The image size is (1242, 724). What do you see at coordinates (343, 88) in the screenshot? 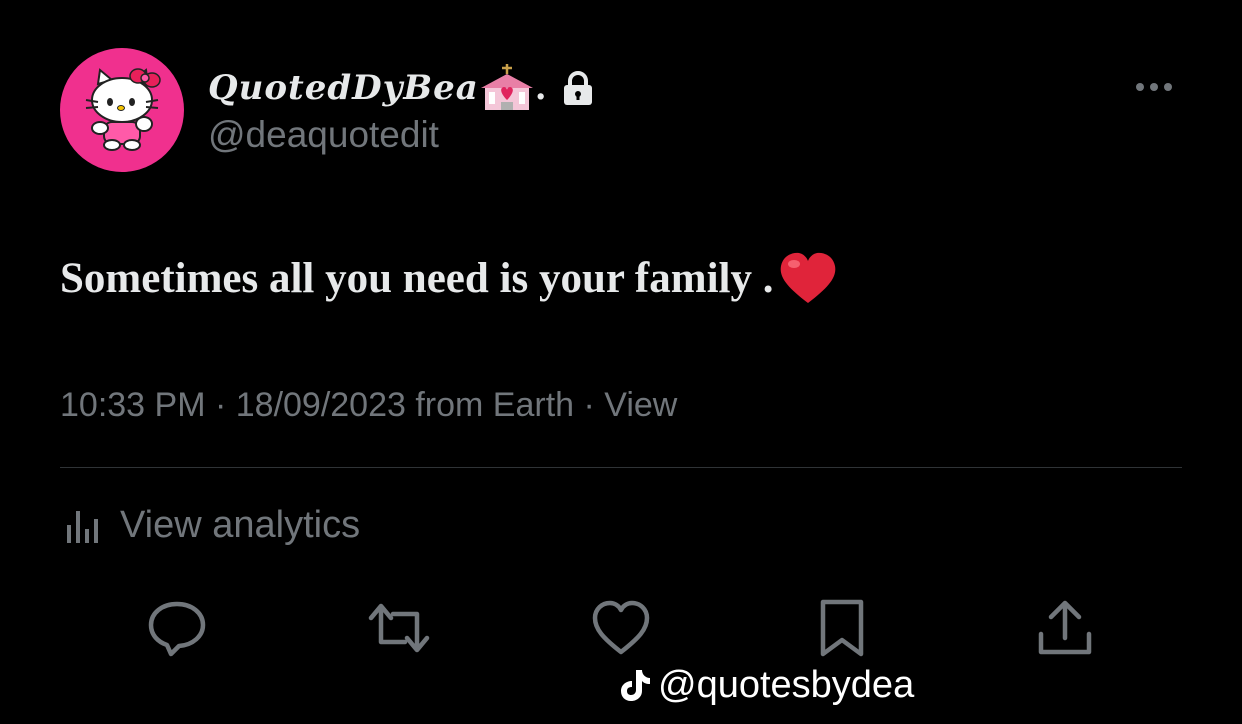
I see `display-name-text: QuotedDyBea` at bounding box center [343, 88].